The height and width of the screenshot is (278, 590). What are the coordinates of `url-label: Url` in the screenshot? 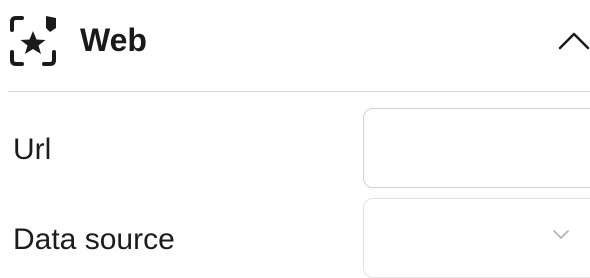 It's located at (32, 149).